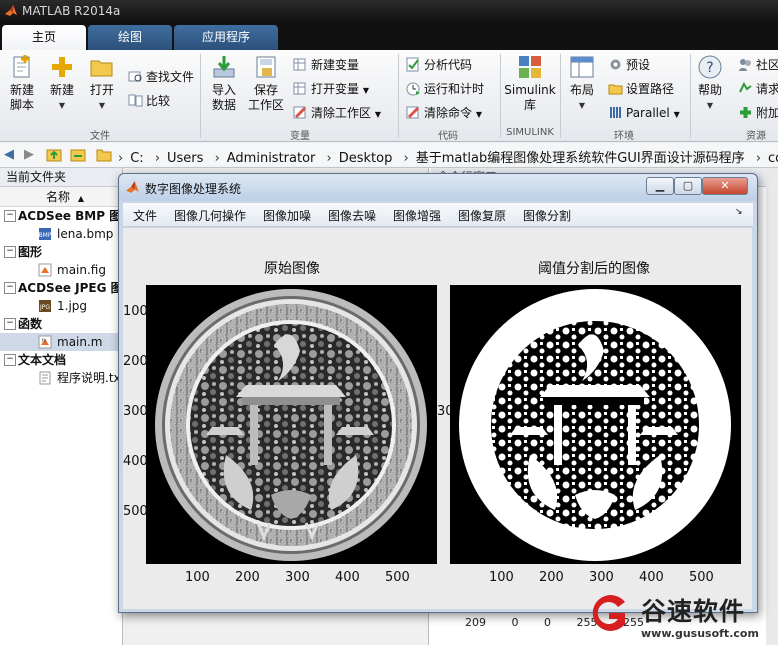 The height and width of the screenshot is (645, 778). What do you see at coordinates (601, 577) in the screenshot?
I see `x-tick-label: 300` at bounding box center [601, 577].